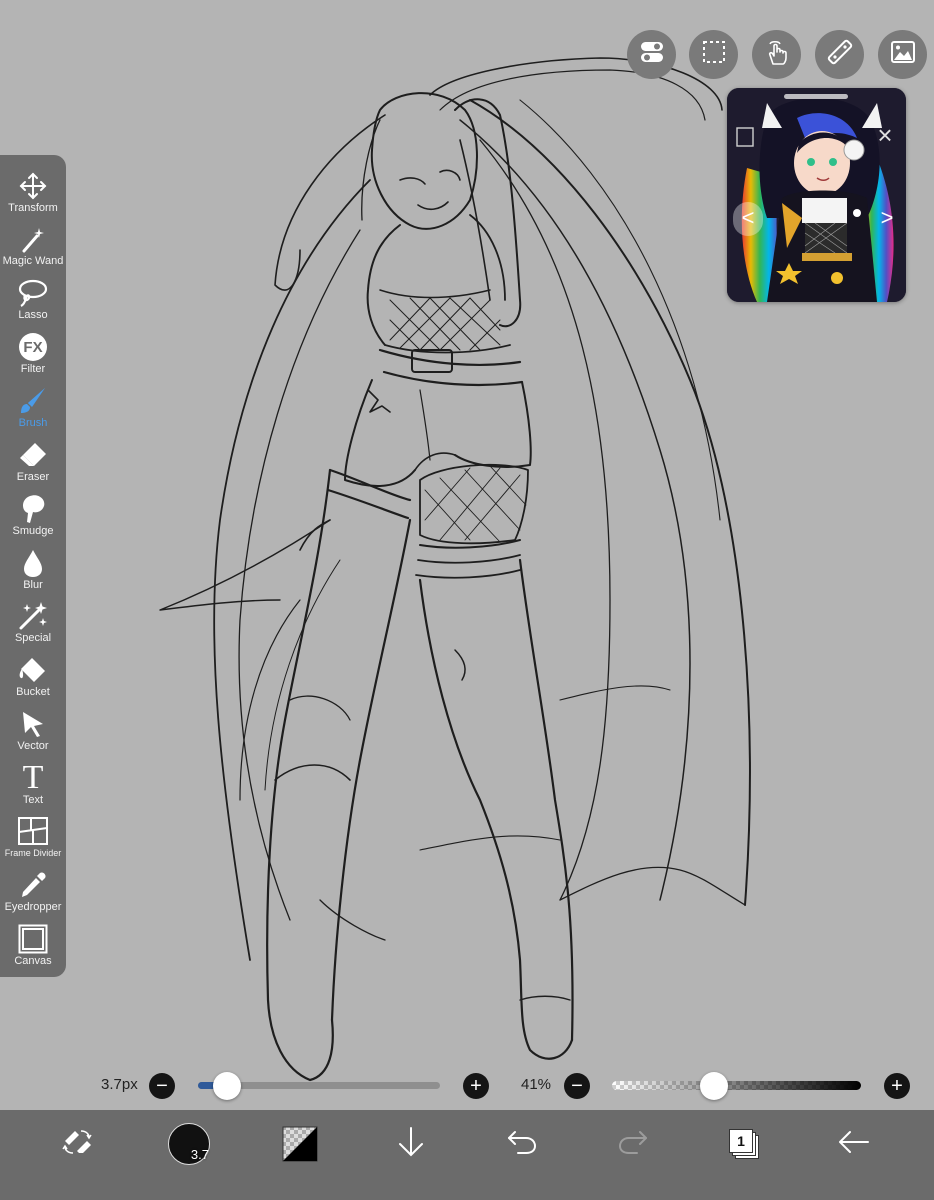 Image resolution: width=934 pixels, height=1200 pixels. What do you see at coordinates (33, 939) in the screenshot?
I see `canvas-icon` at bounding box center [33, 939].